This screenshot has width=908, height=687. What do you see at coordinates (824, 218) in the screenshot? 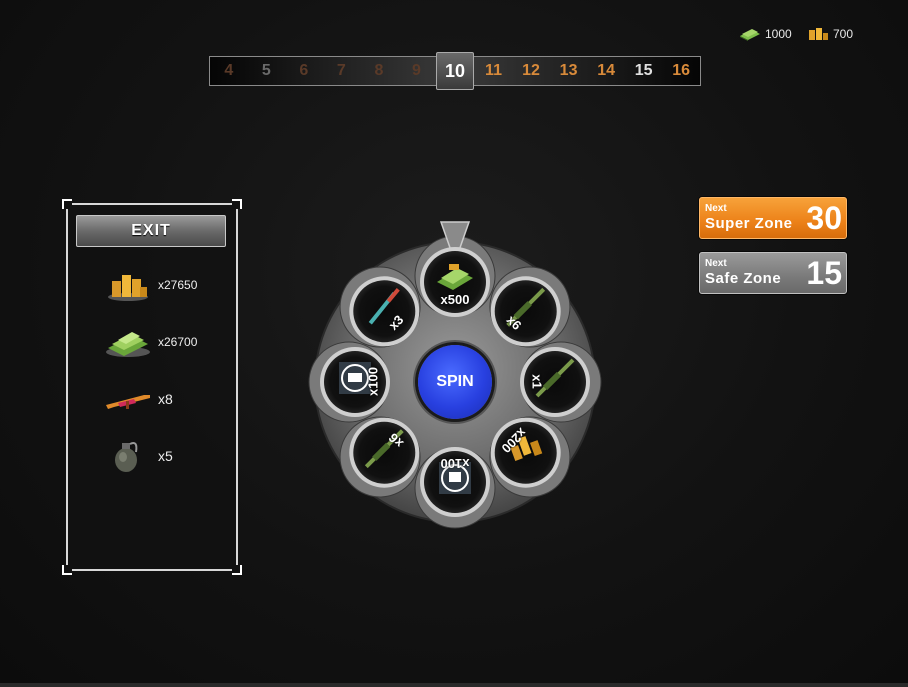
I see `super-zone-number: 30` at bounding box center [824, 218].